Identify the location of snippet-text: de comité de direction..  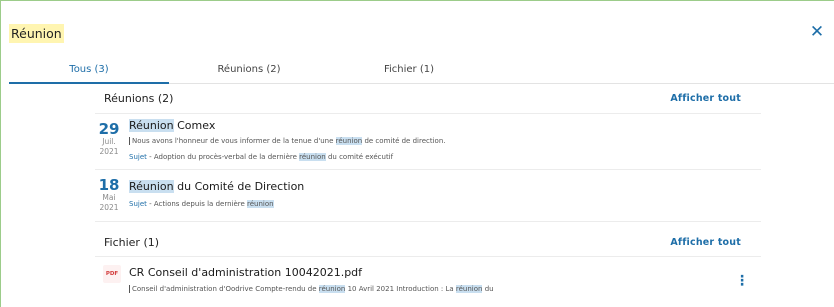
(404, 141).